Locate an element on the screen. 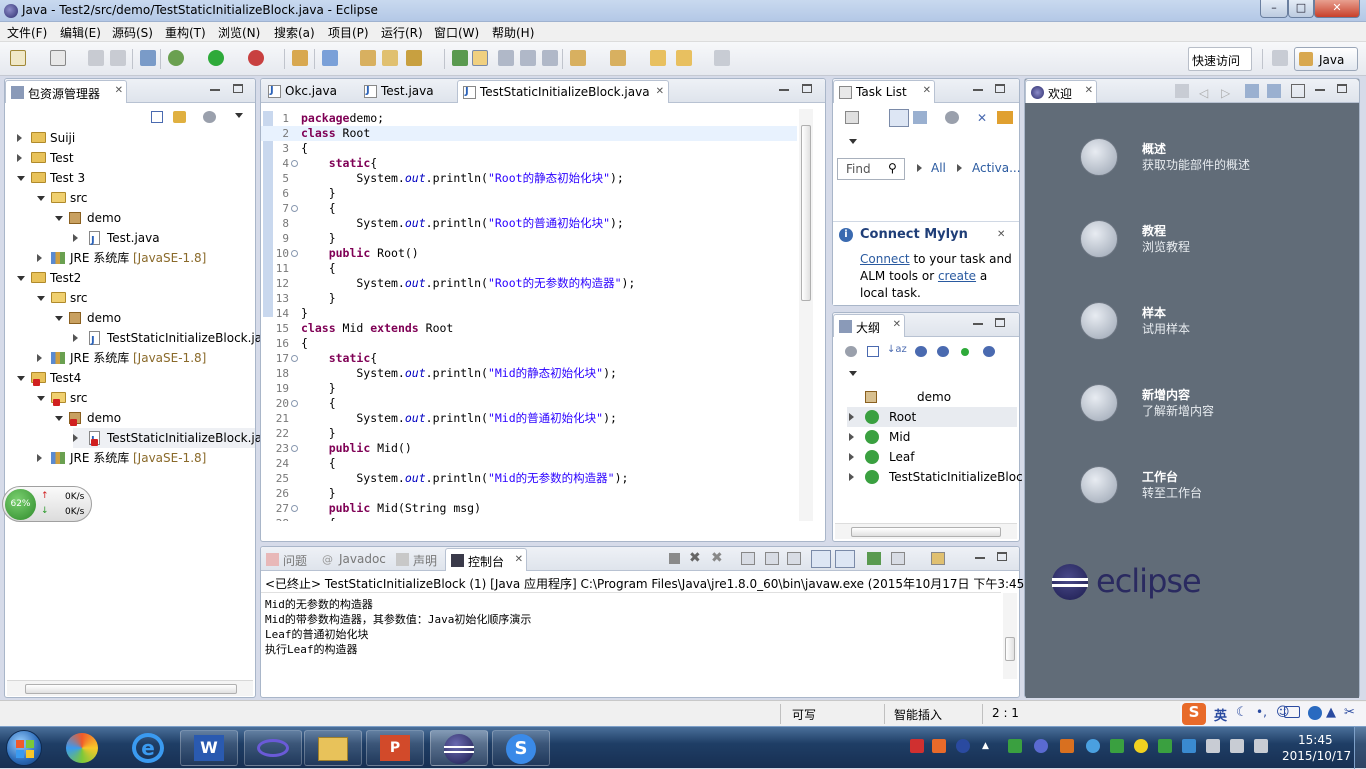 The image size is (1366, 769). last-edit-location-icon is located at coordinates (658, 58).